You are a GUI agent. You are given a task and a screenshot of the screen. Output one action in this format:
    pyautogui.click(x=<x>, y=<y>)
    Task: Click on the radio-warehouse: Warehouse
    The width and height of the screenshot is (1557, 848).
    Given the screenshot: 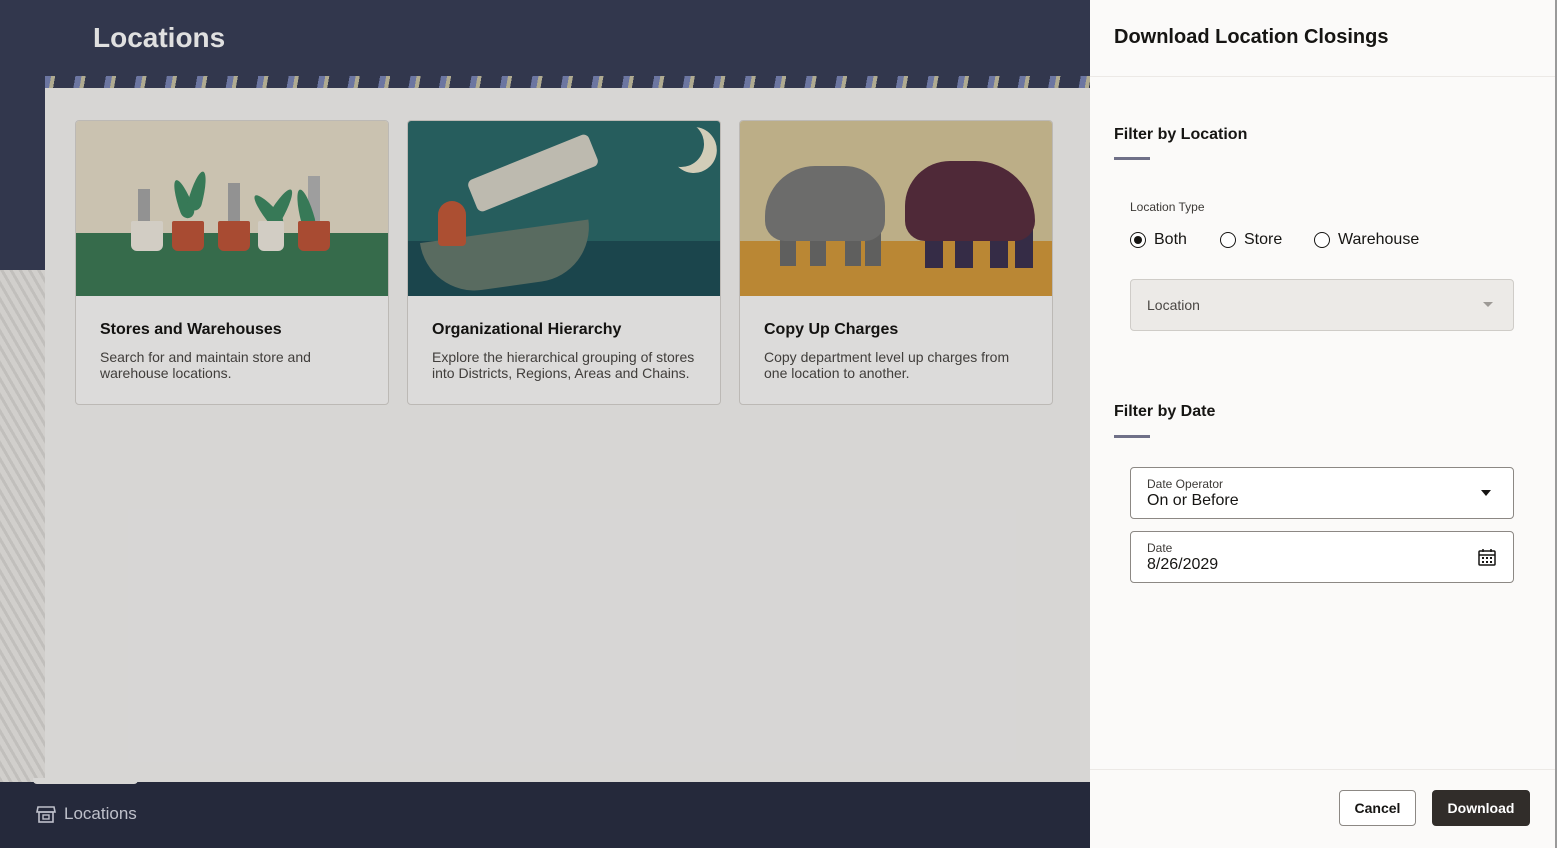 What is the action you would take?
    pyautogui.click(x=1366, y=240)
    